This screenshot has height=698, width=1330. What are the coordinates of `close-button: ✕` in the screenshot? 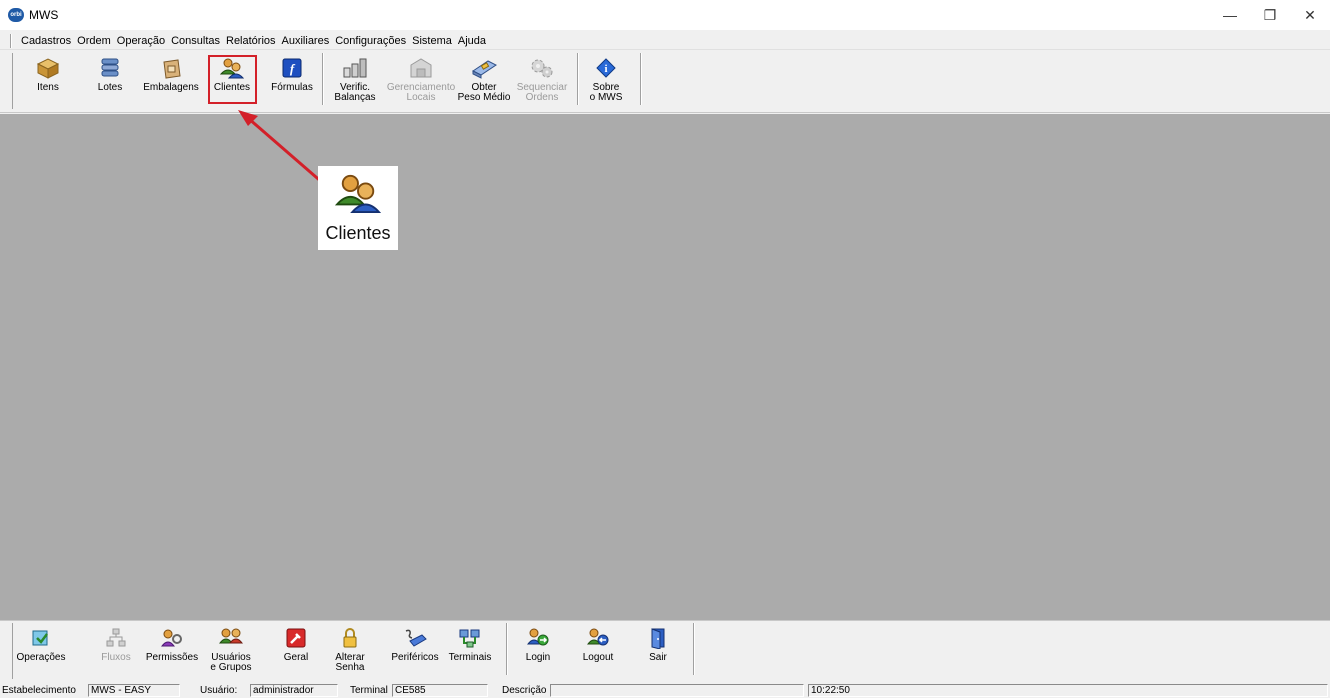 It's located at (1310, 15).